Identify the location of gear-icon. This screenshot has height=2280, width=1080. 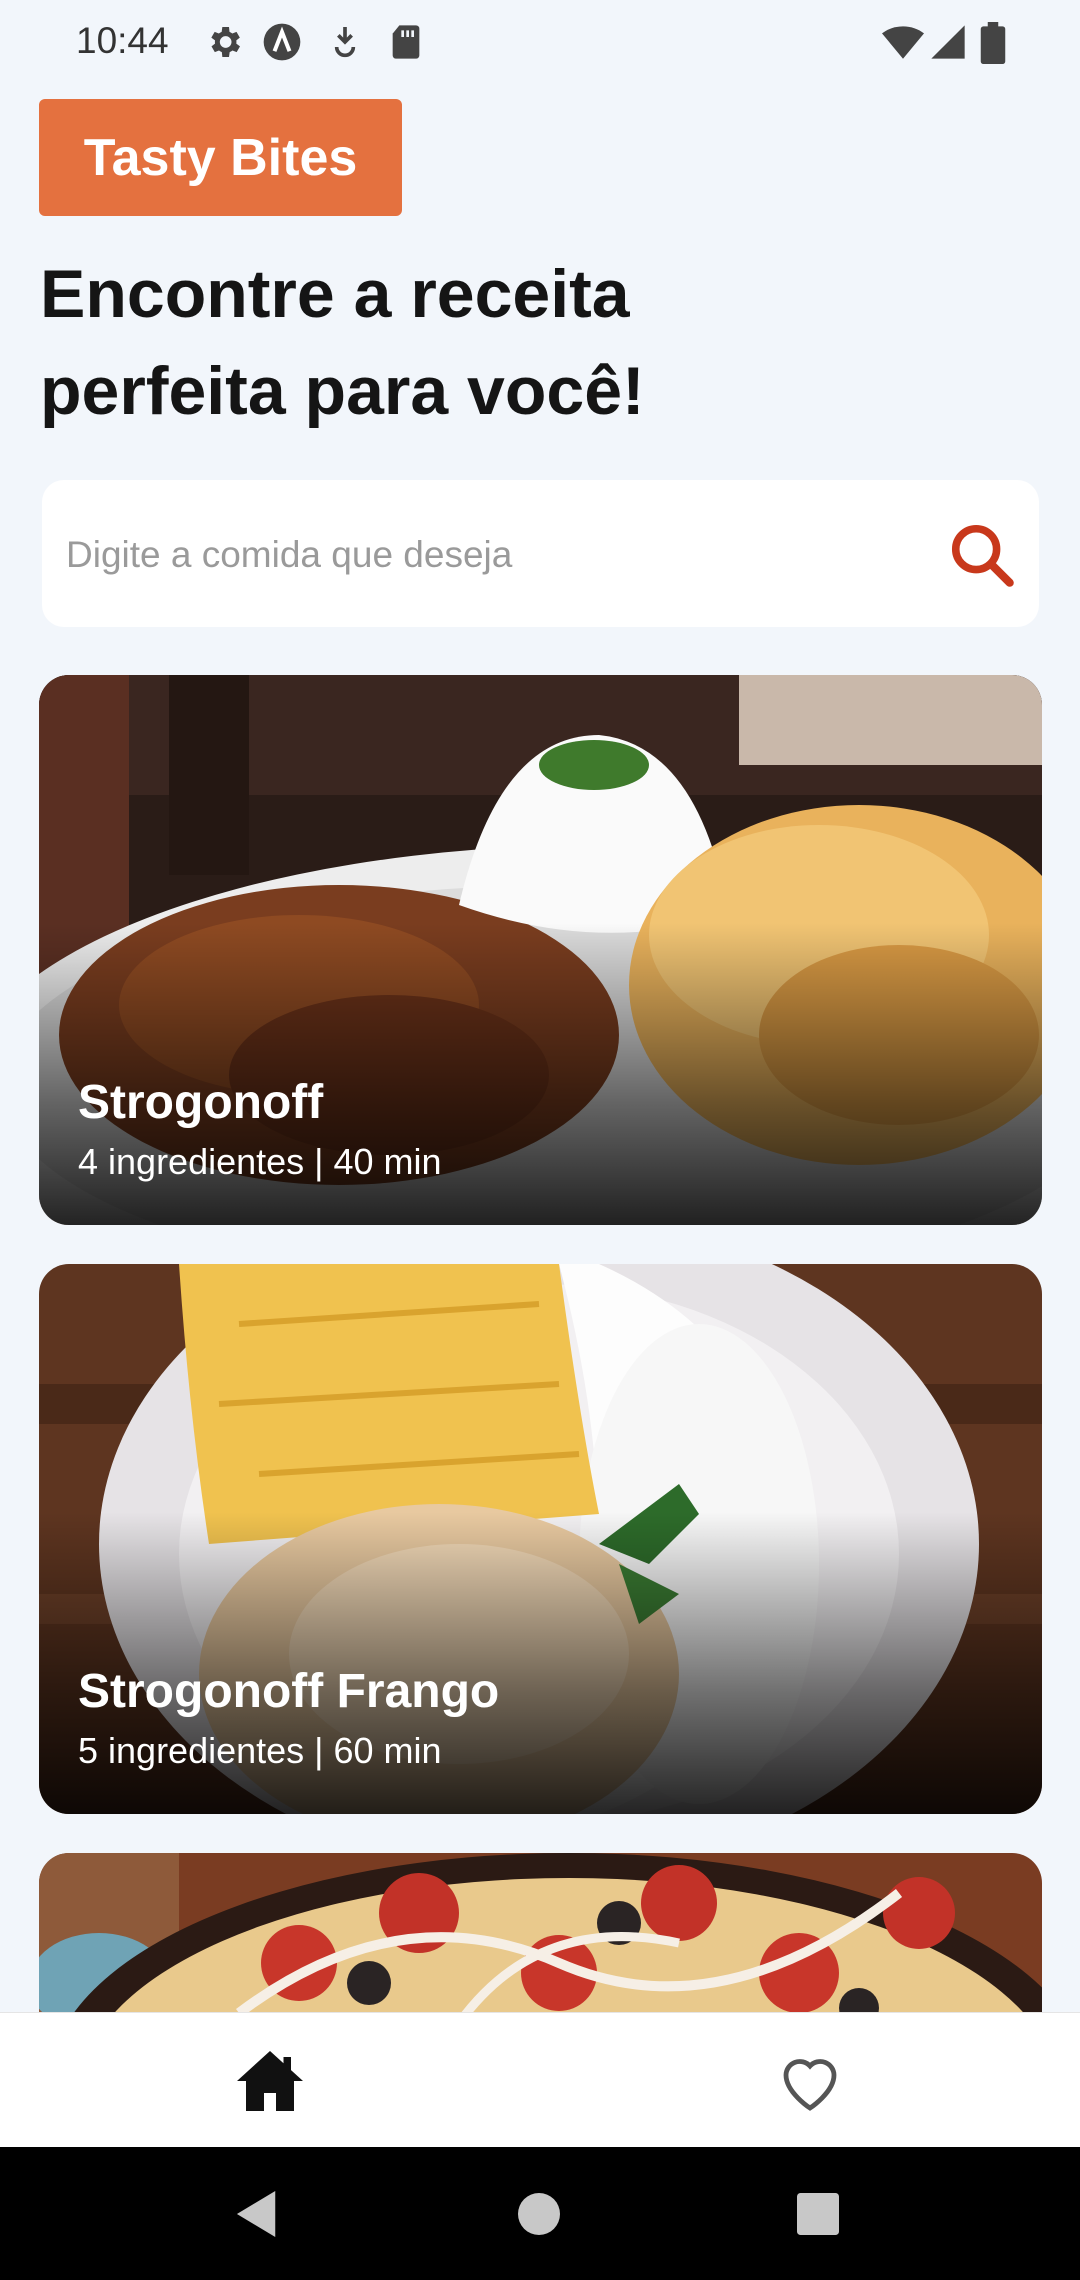
(225, 42).